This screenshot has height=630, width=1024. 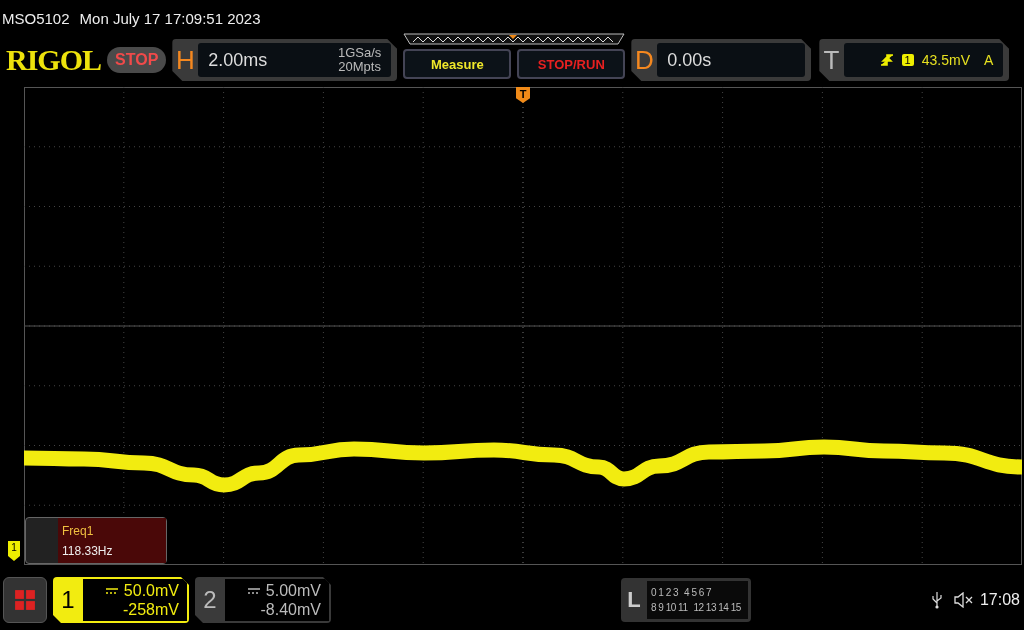 I want to click on date-time: Mon July 17 17:09:51 2023, so click(x=170, y=18).